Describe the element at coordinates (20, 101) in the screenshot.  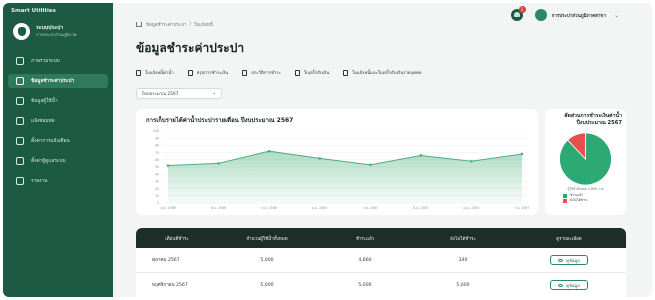
I see `user-icon` at that location.